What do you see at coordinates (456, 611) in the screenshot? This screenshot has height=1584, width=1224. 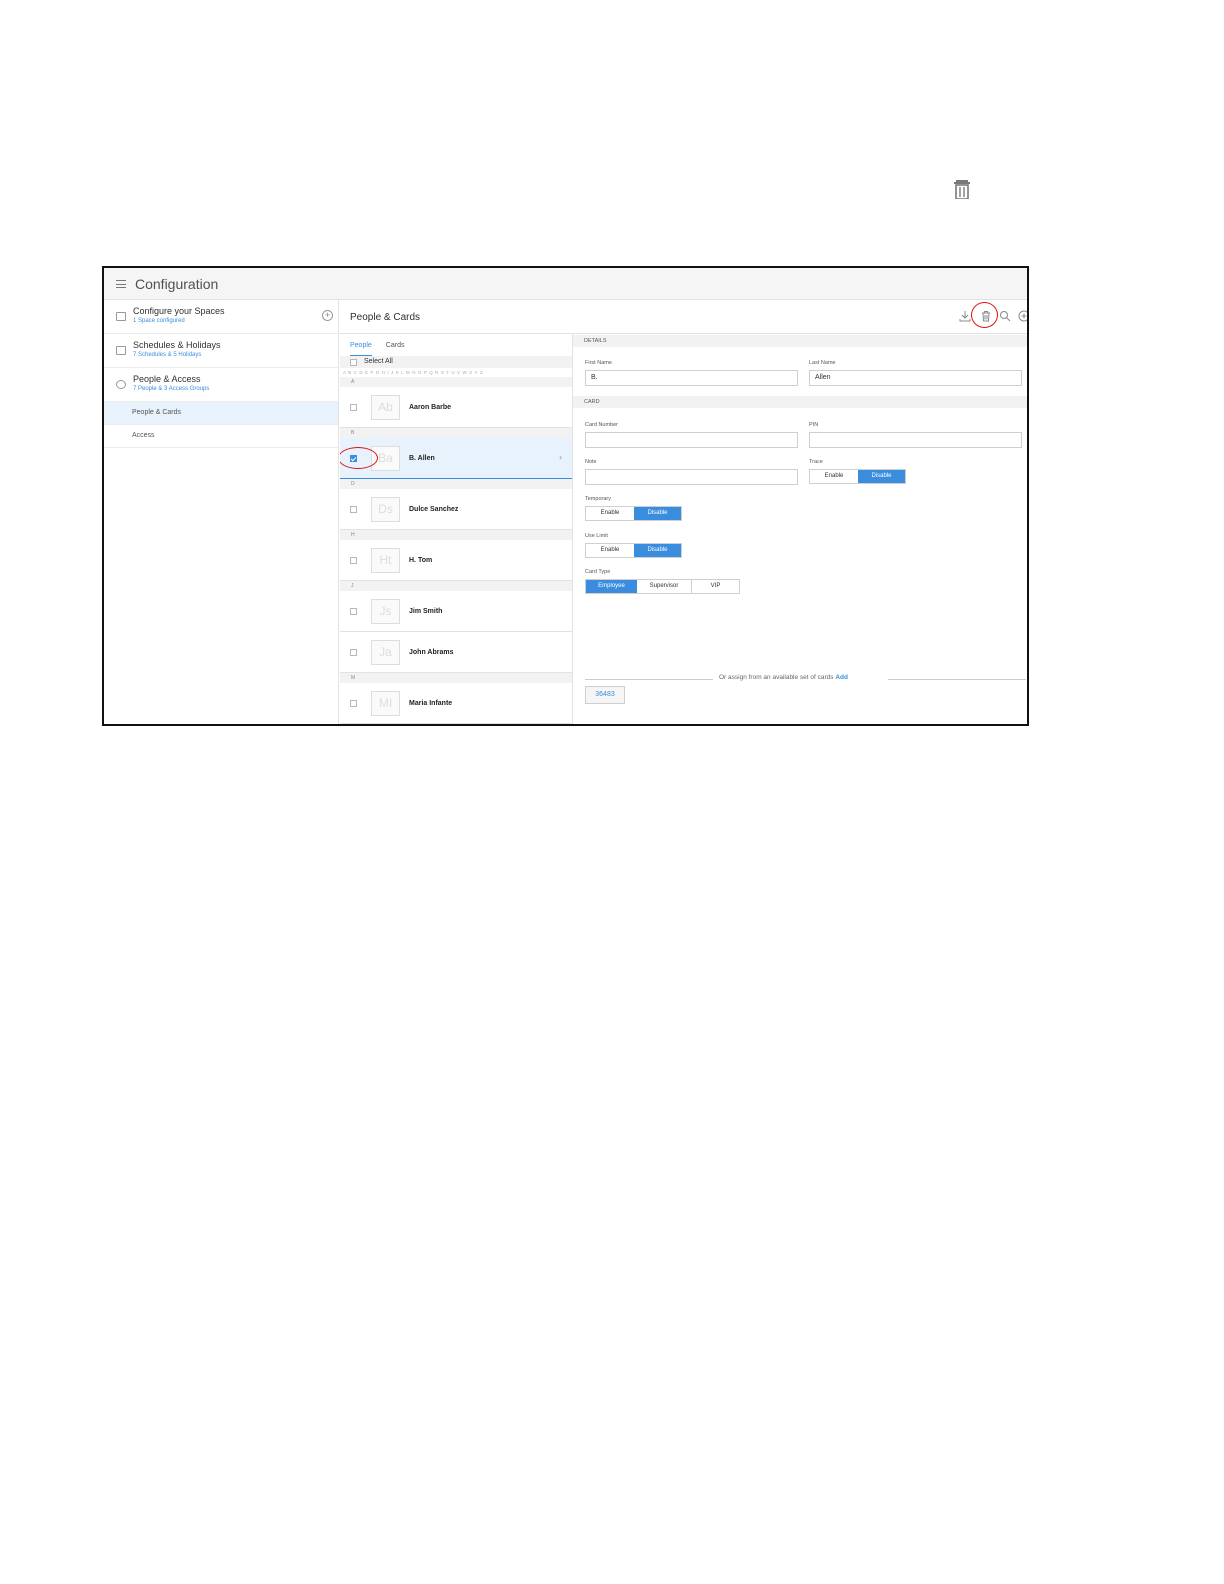 I see `list-item: Js Jim Smith` at bounding box center [456, 611].